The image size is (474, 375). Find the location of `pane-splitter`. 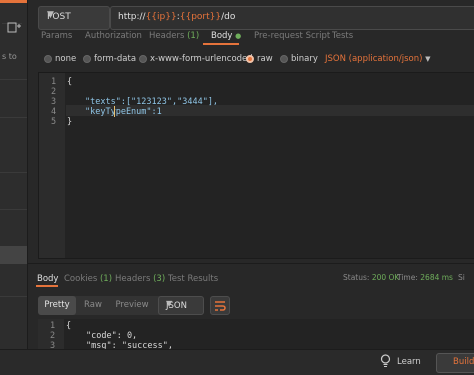

pane-splitter is located at coordinates (251, 263).